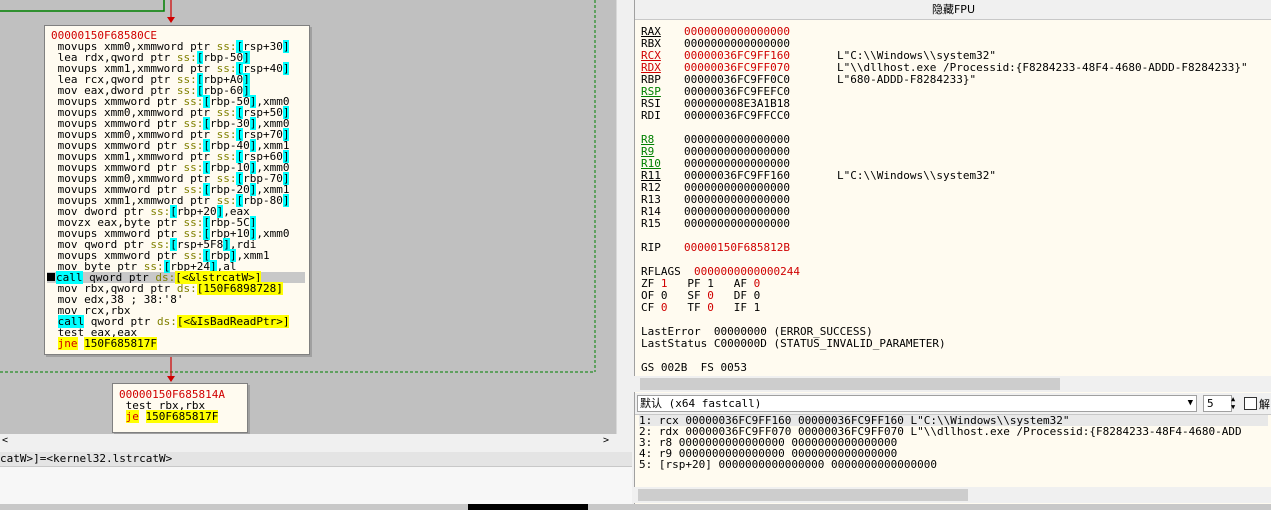  Describe the element at coordinates (132, 416) in the screenshot. I see `jump-mnemonic: je` at that location.